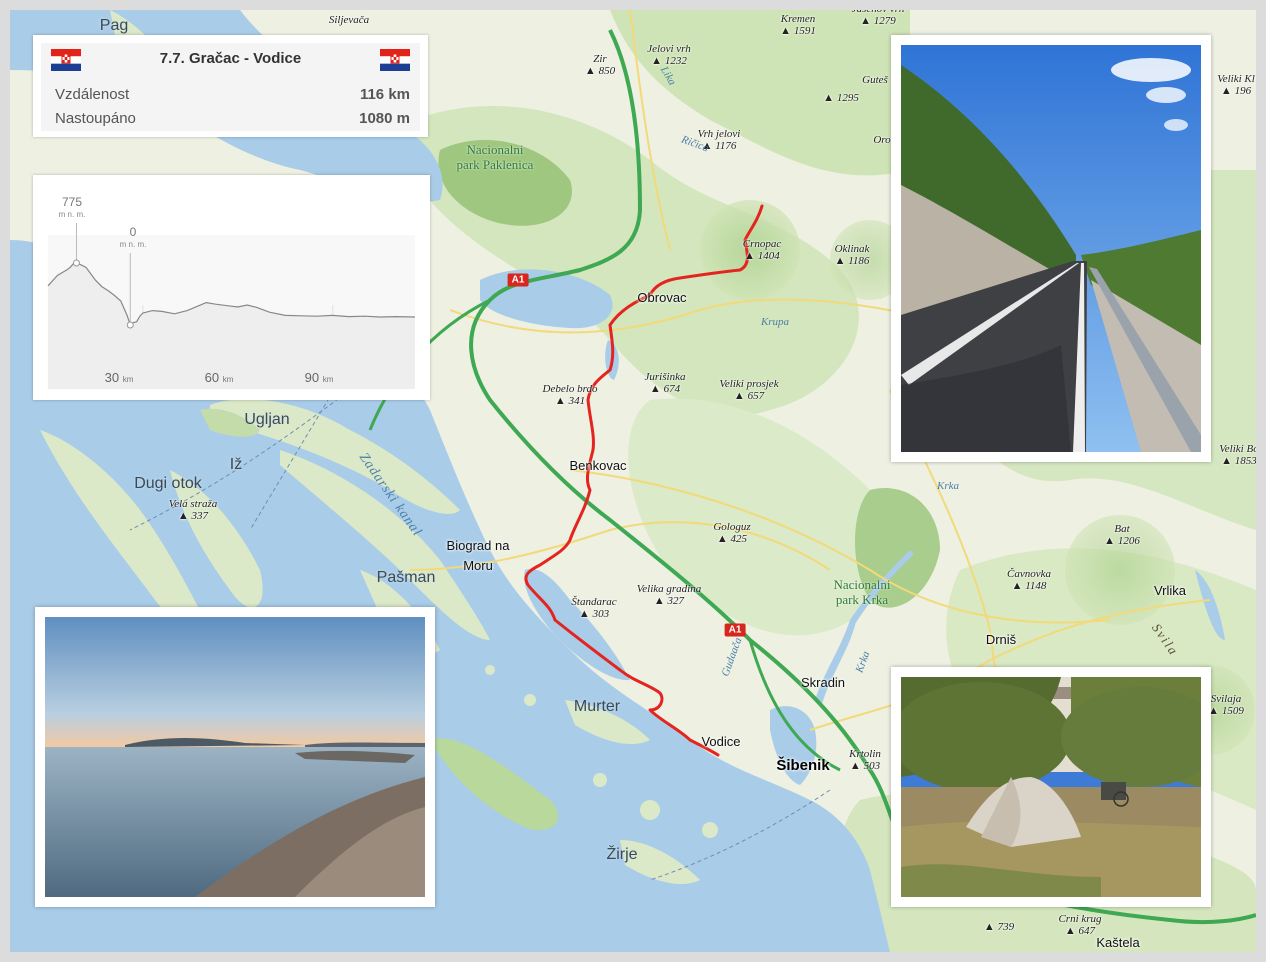  I want to click on min-elevation-label: 0m n. m., so click(133, 237).